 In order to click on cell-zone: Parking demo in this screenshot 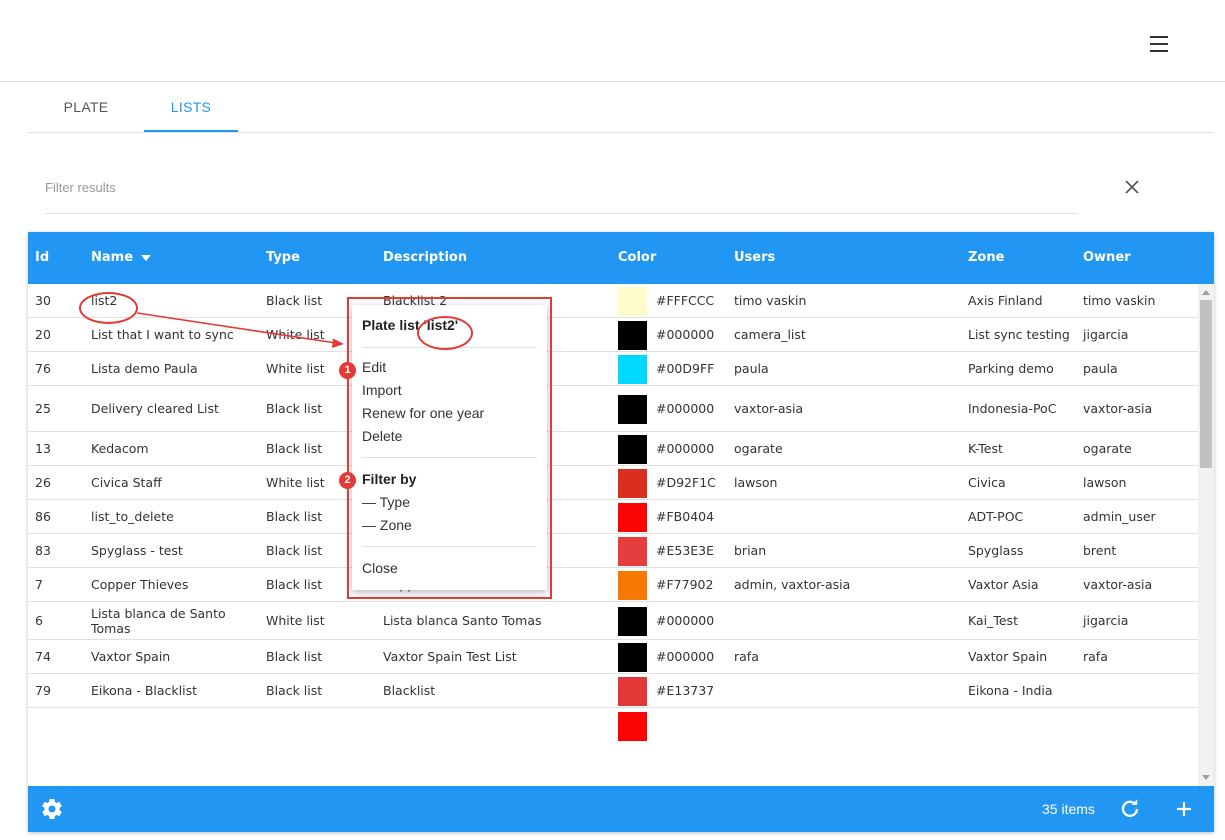, I will do `click(1011, 368)`.